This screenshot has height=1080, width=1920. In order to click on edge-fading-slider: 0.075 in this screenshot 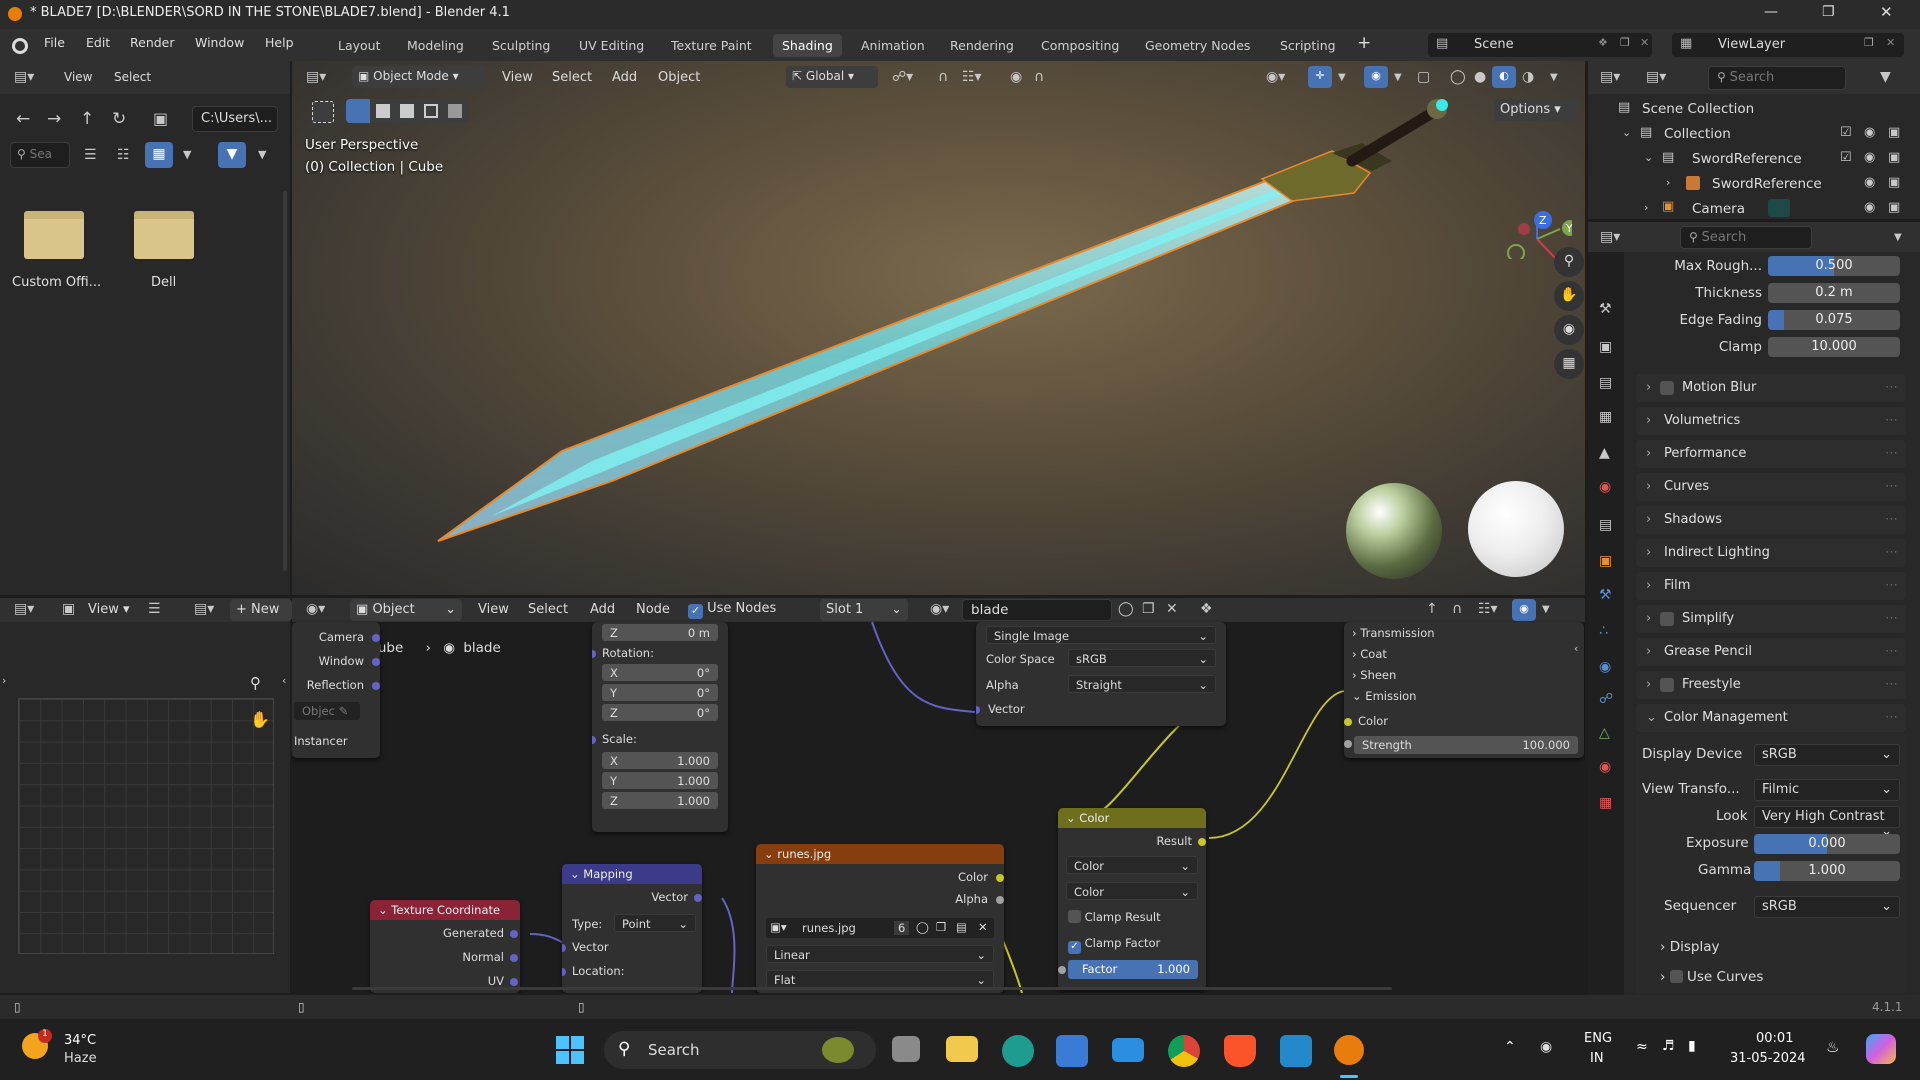, I will do `click(1834, 320)`.